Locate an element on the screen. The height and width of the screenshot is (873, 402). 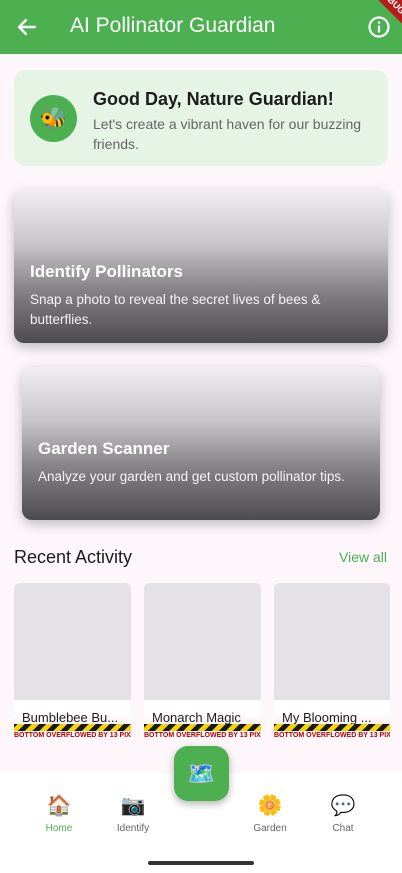
view-all-link: View all is located at coordinates (363, 557).